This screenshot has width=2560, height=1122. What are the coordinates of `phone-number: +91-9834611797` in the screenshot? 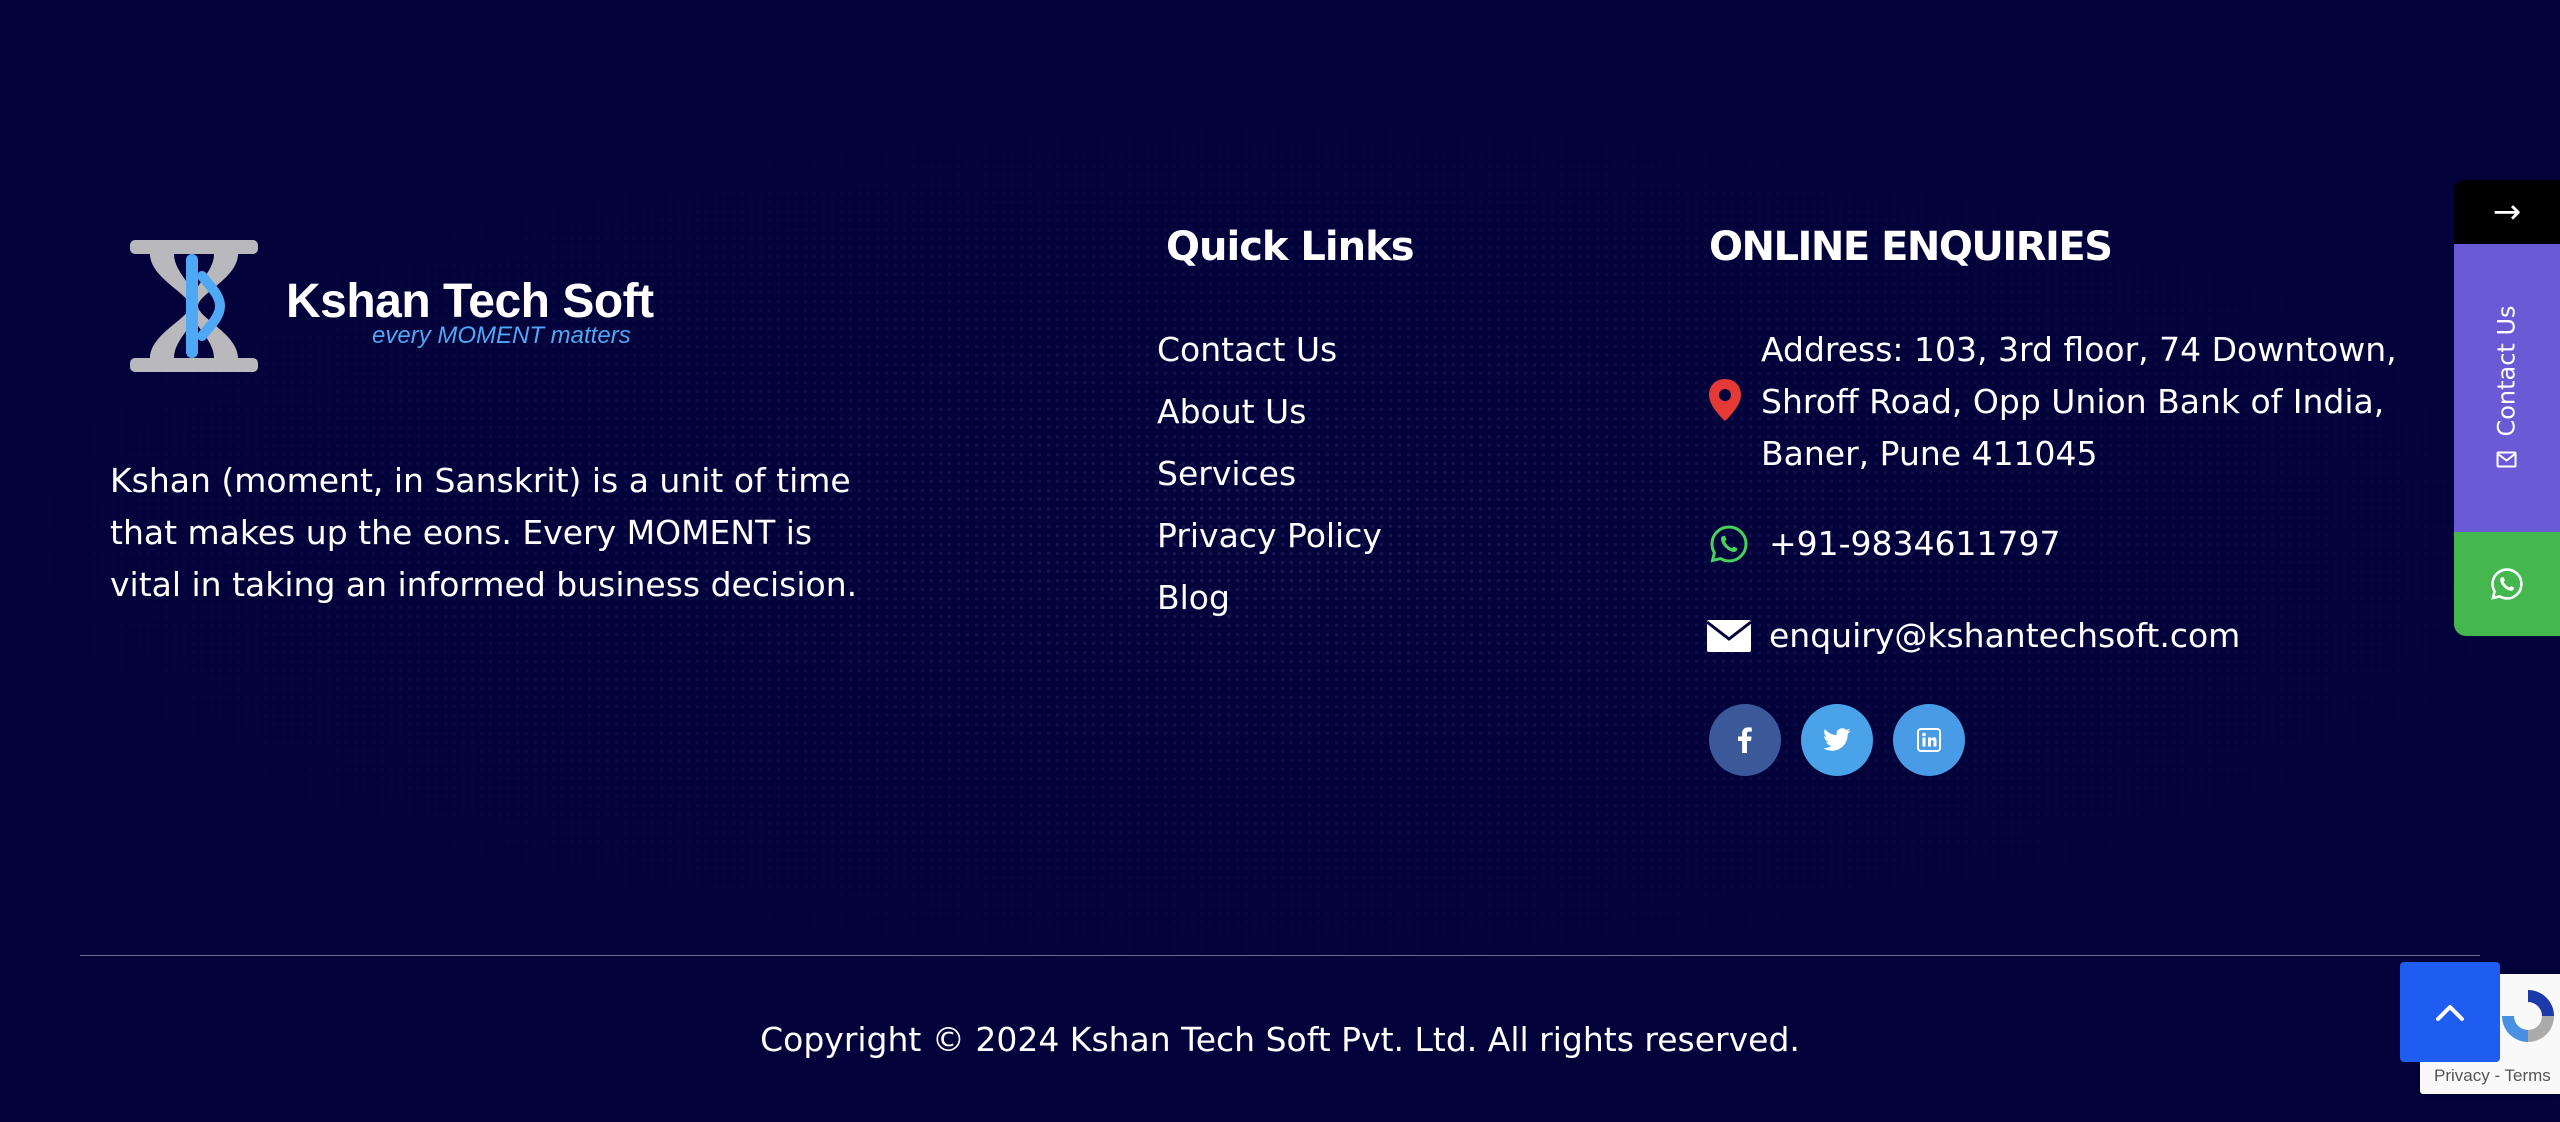 It's located at (1915, 544).